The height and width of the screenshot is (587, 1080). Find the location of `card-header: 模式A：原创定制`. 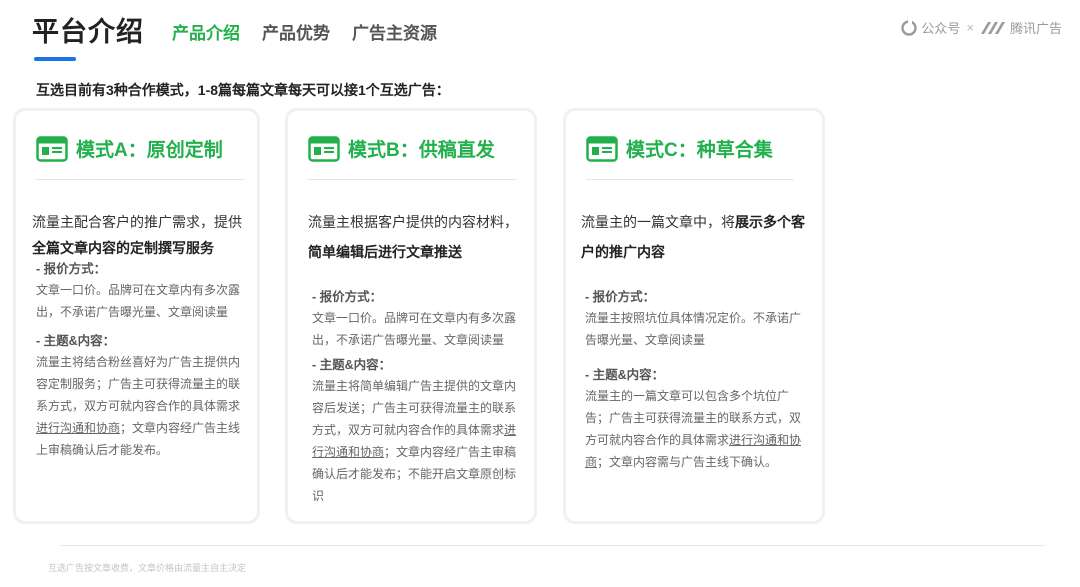

card-header: 模式A：原创定制 is located at coordinates (129, 148).